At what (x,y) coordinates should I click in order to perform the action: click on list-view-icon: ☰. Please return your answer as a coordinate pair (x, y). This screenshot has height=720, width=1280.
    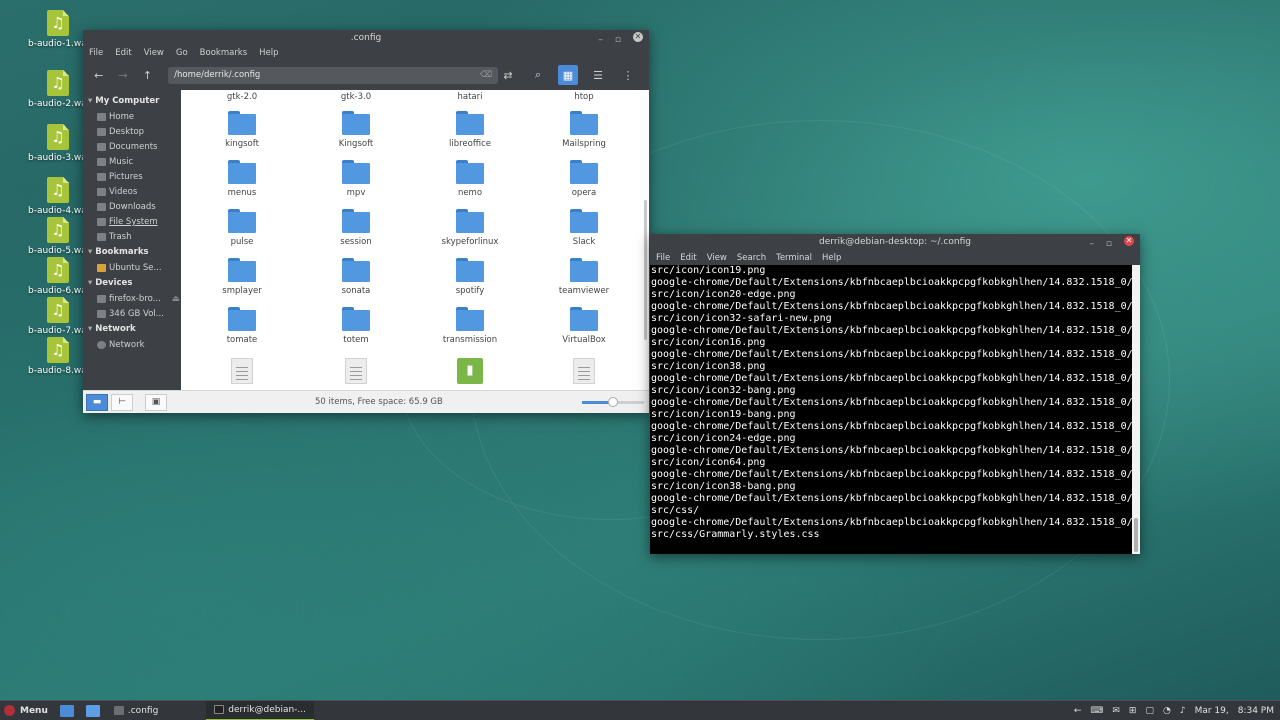
    Looking at the image, I should click on (598, 75).